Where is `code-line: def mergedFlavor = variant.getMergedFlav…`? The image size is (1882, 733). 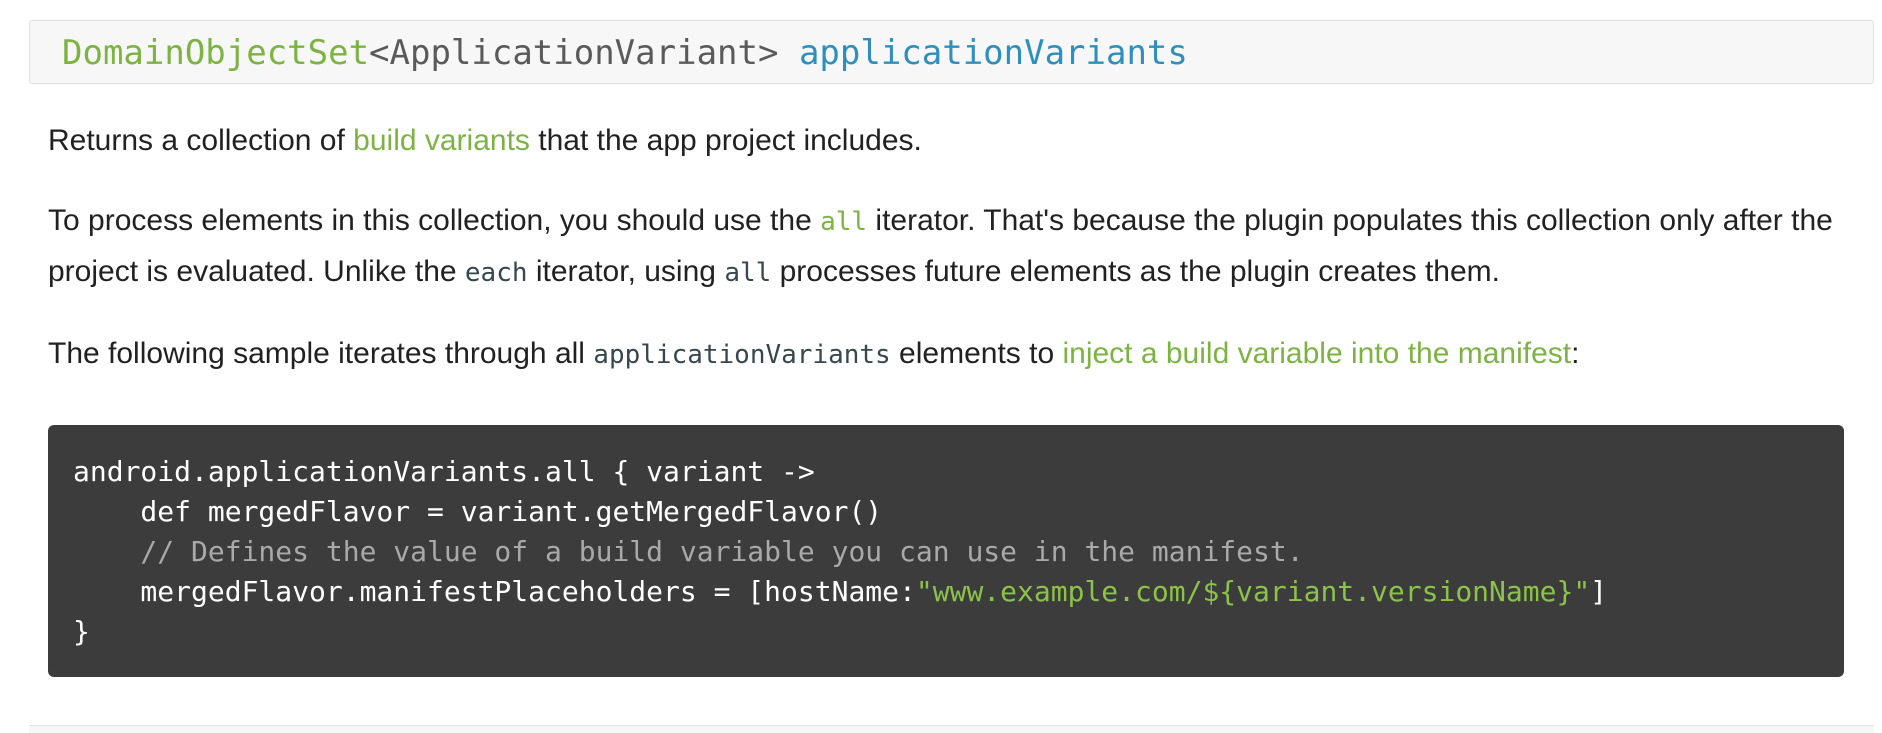 code-line: def mergedFlavor = variant.getMergedFlav… is located at coordinates (478, 511).